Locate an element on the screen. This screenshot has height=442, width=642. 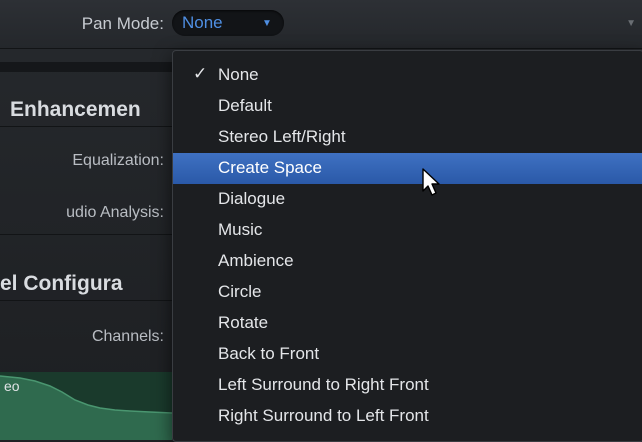
menu-item-dialogue: Dialogue is located at coordinates (407, 199).